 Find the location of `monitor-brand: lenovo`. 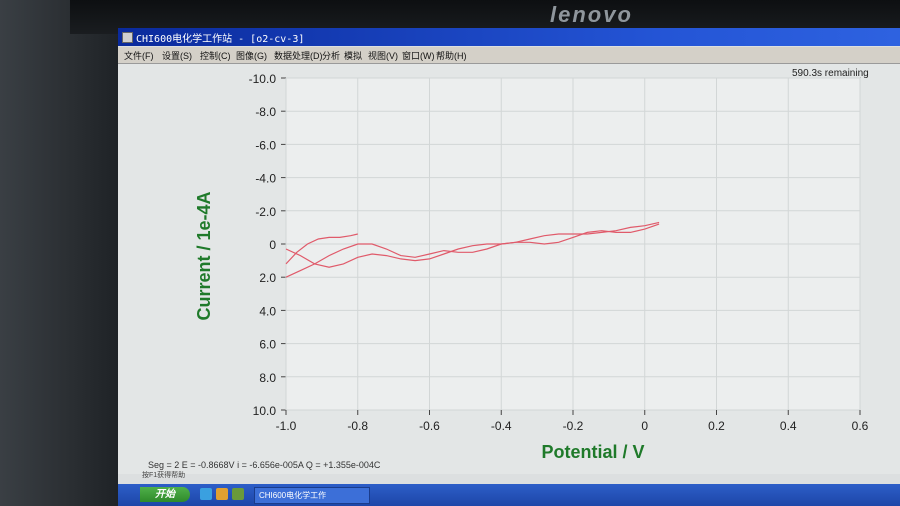

monitor-brand: lenovo is located at coordinates (591, 14).